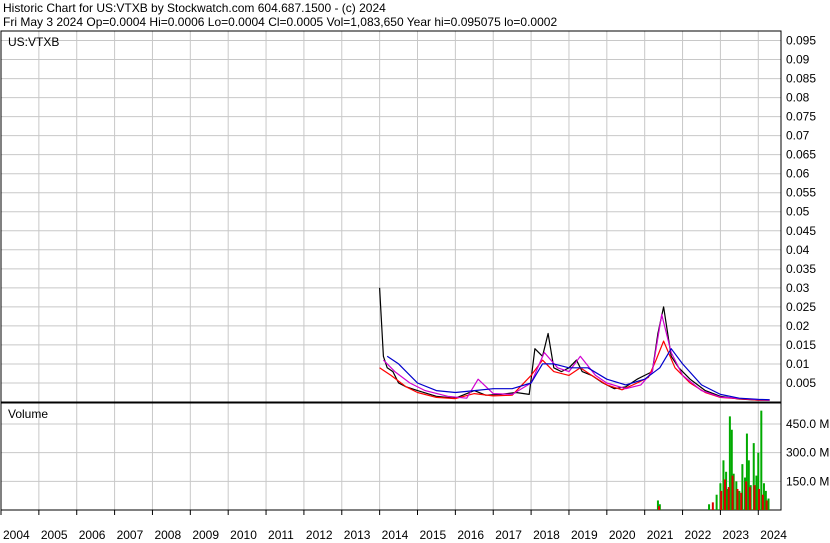 The width and height of the screenshot is (830, 543). Describe the element at coordinates (391, 452) in the screenshot. I see `volume-gridlines` at that location.